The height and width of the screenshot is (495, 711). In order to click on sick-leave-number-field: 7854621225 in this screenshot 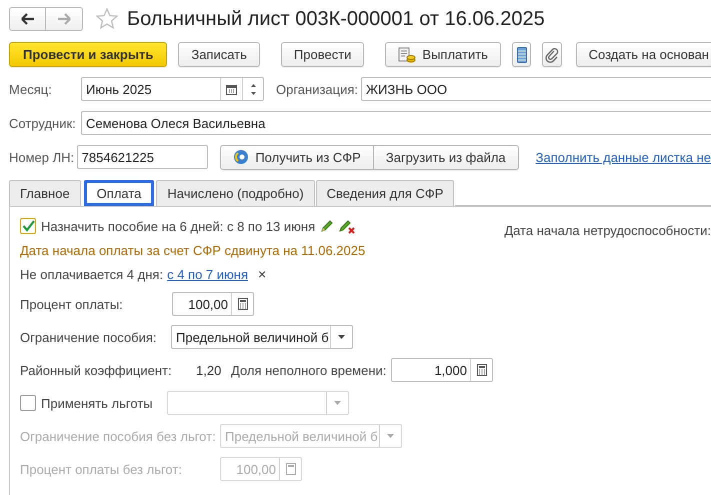, I will do `click(142, 157)`.